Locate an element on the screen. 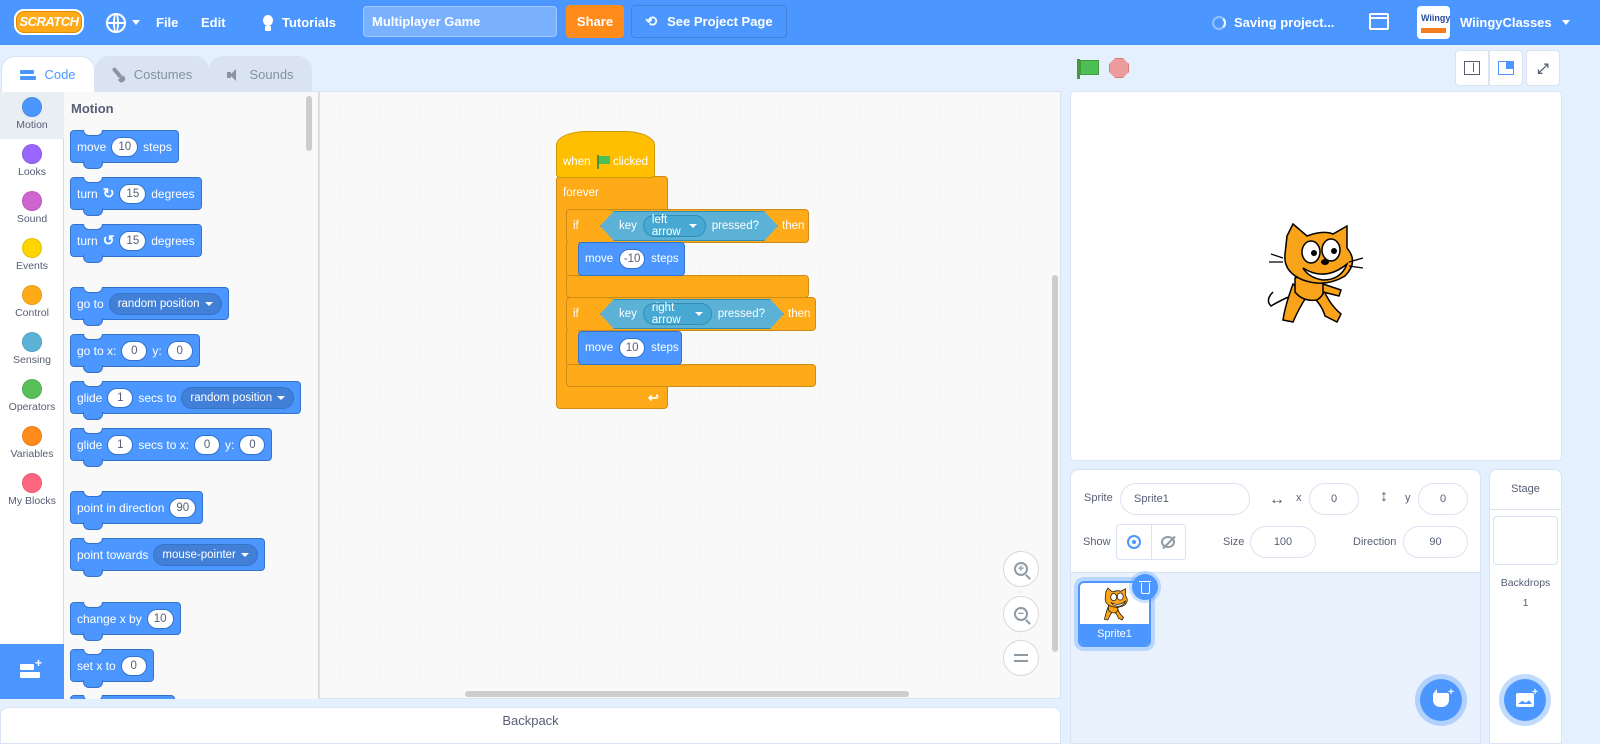 The image size is (1600, 744). remix-arrows-icon: ⟲ is located at coordinates (651, 21).